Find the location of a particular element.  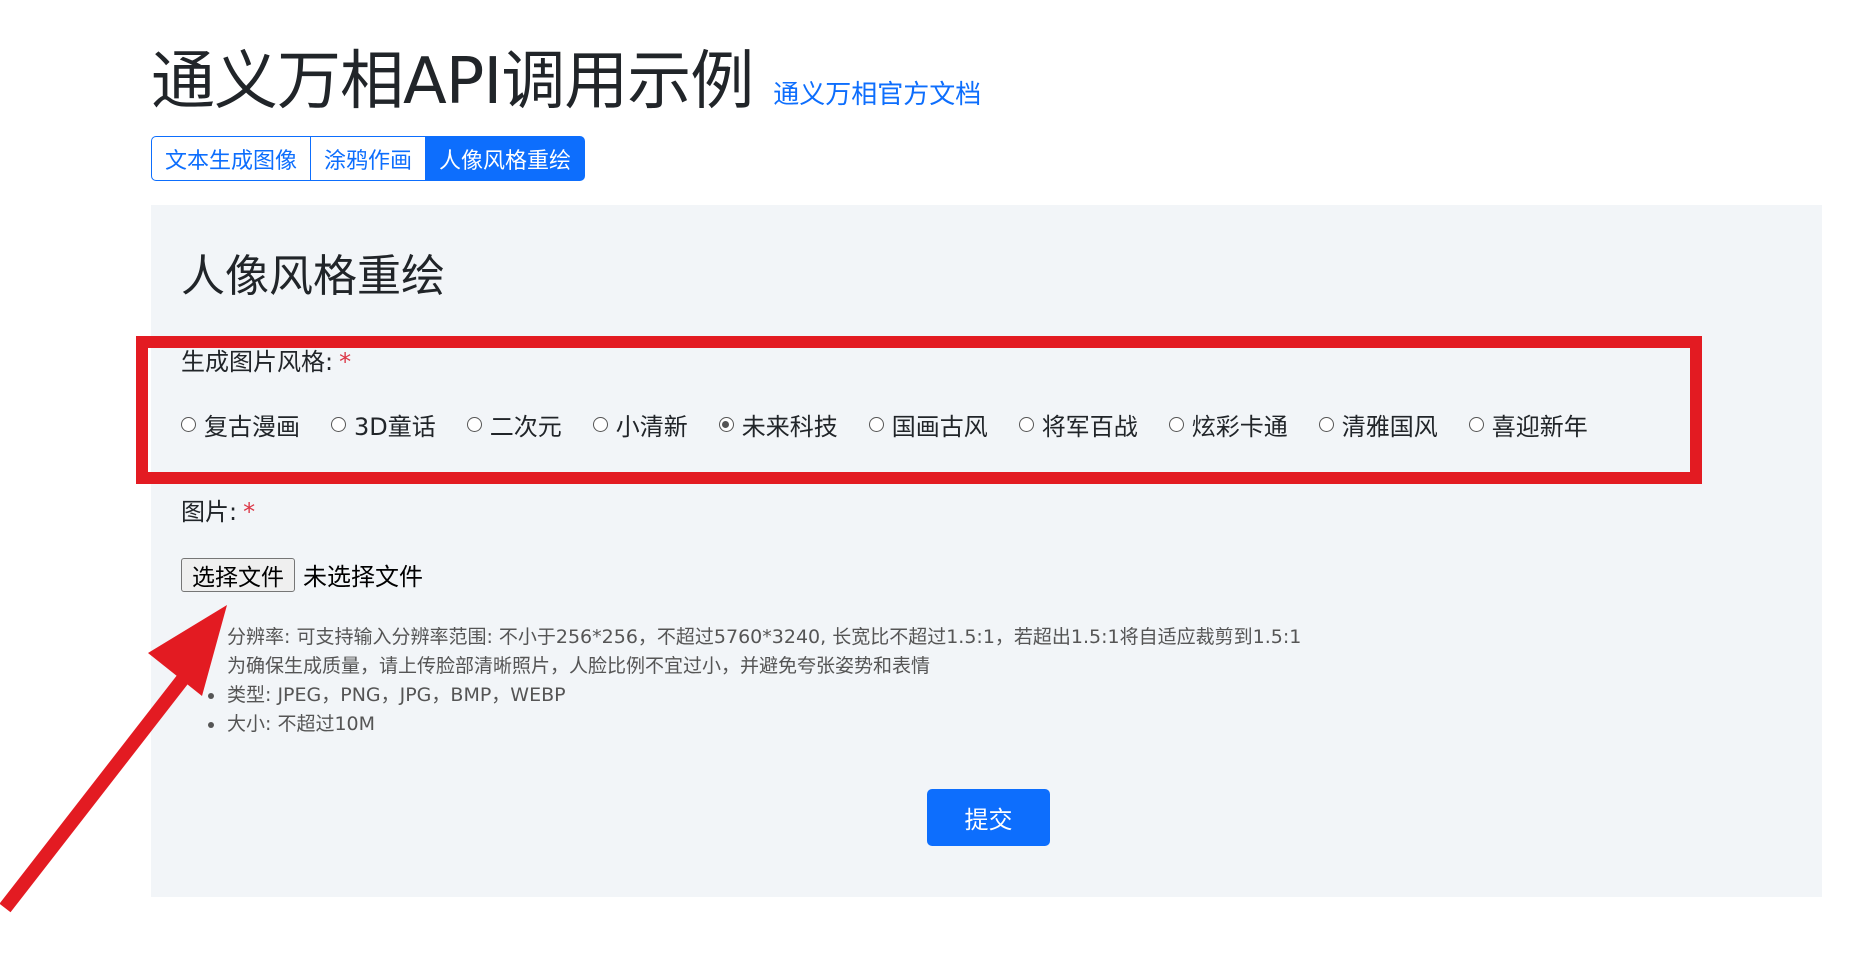

annotation-arrow-icon is located at coordinates (113, 759).